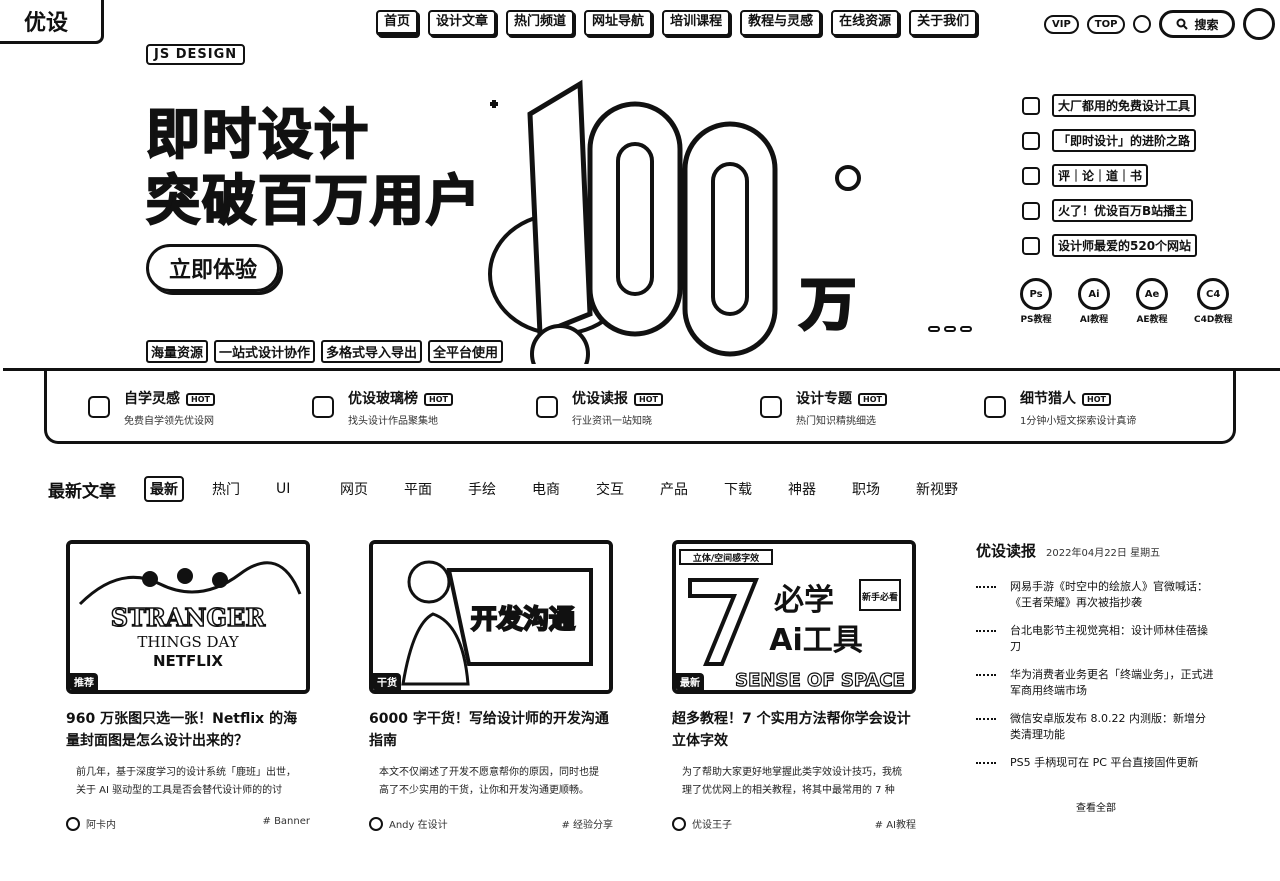 Image resolution: width=1280 pixels, height=881 pixels. What do you see at coordinates (628, 489) in the screenshot?
I see `tab-interaction: 交互` at bounding box center [628, 489].